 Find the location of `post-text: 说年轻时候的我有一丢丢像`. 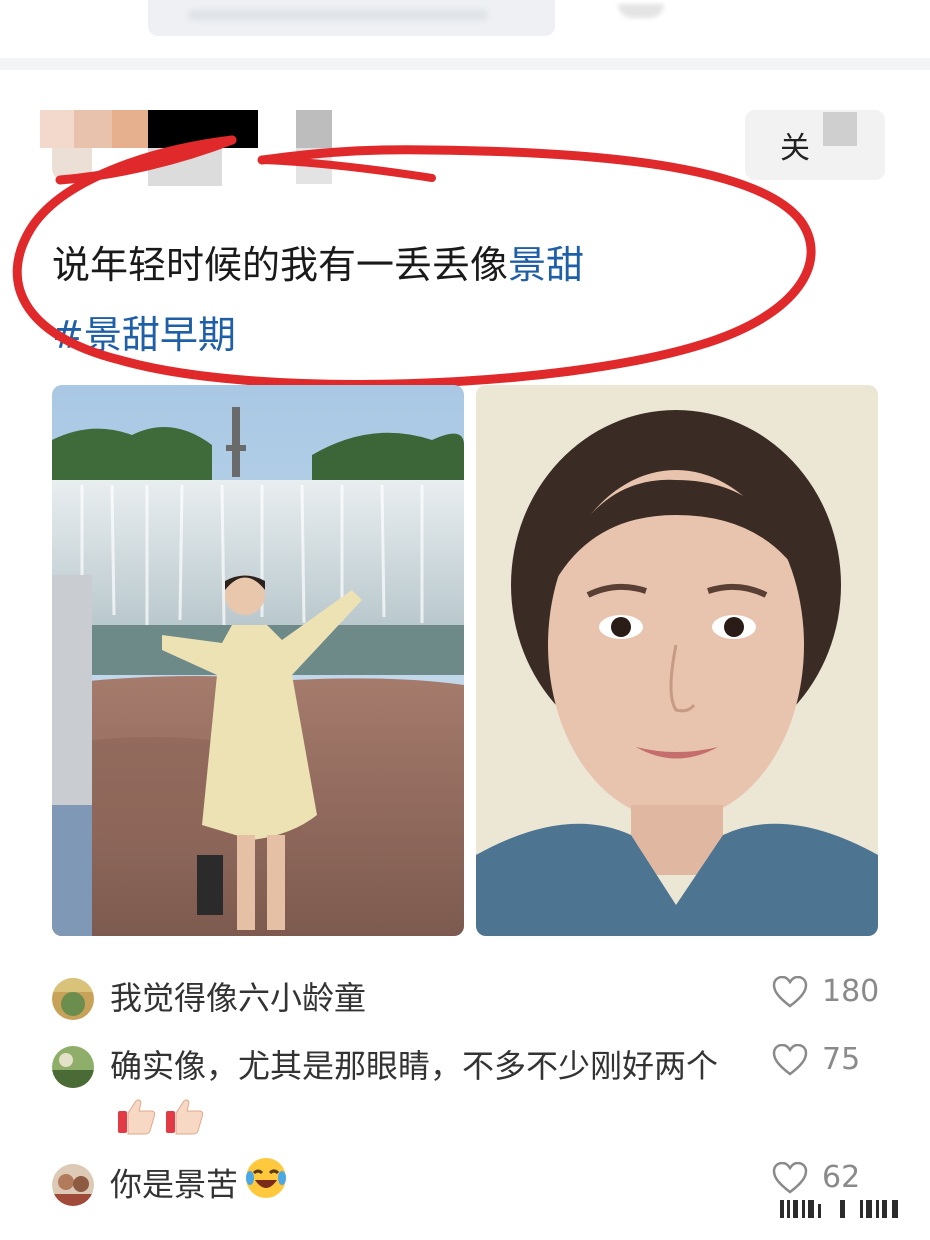

post-text: 说年轻时候的我有一丢丢像 is located at coordinates (280, 265).